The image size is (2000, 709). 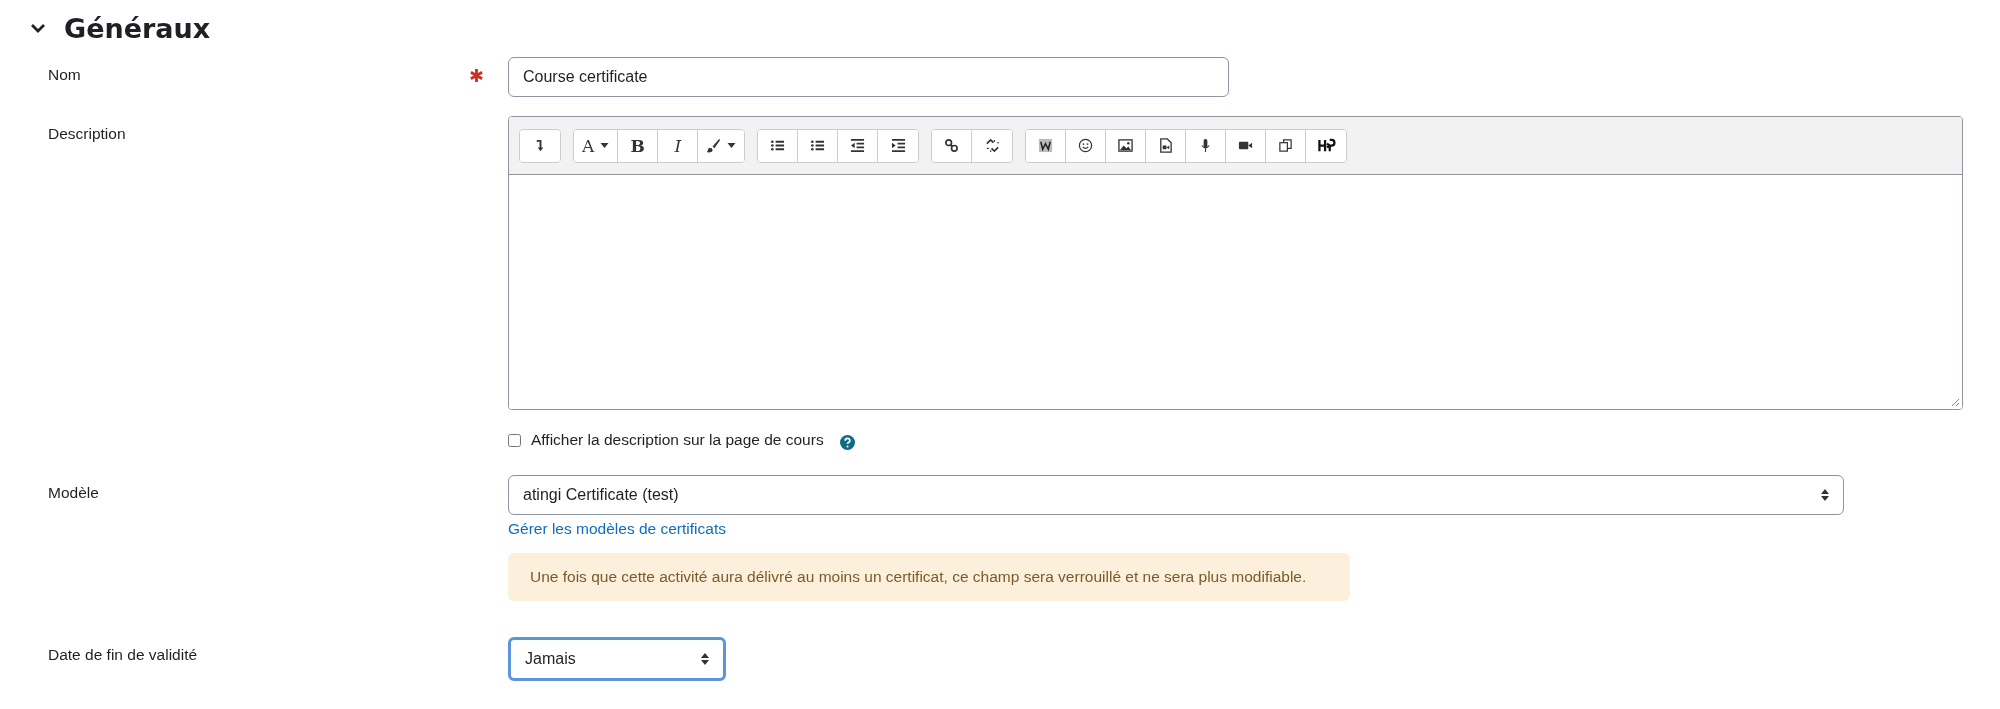 What do you see at coordinates (123, 654) in the screenshot?
I see `field-label: Date de fin de validité` at bounding box center [123, 654].